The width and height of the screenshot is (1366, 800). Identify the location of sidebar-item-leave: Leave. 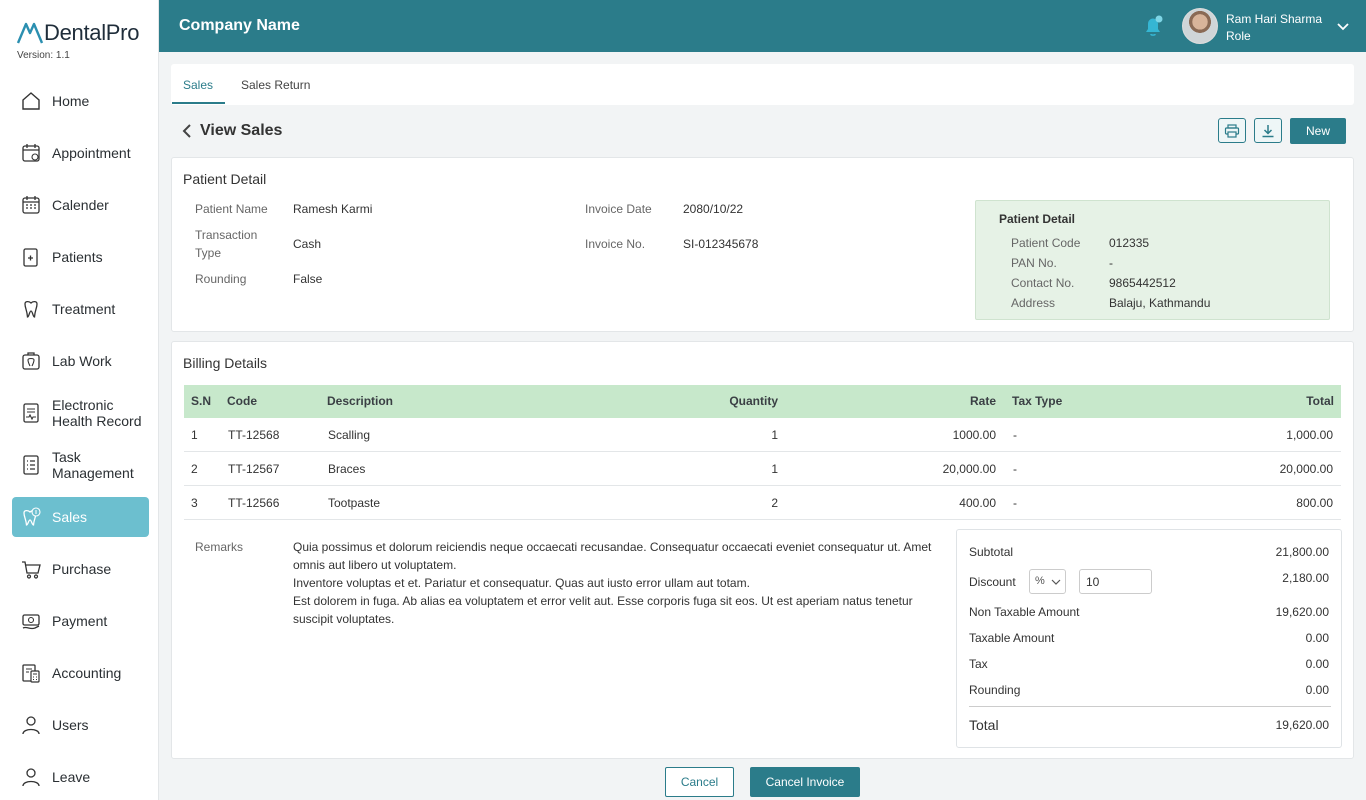
(80, 777).